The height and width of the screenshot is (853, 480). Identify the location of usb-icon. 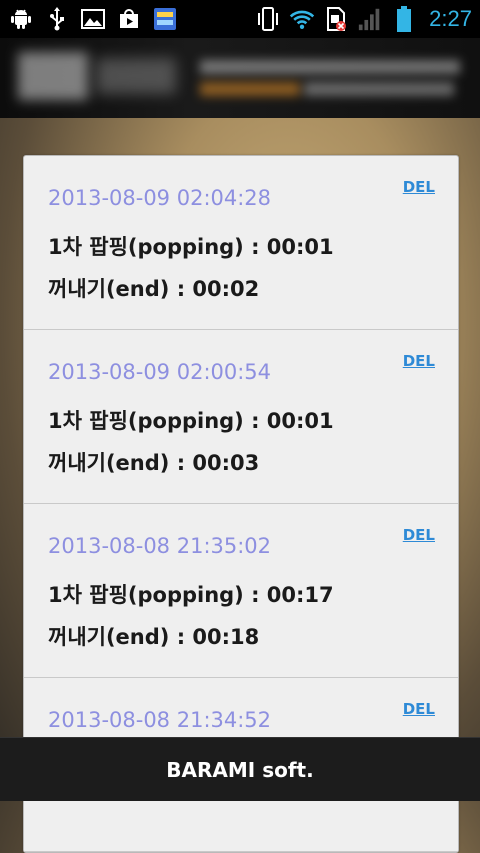
(57, 19).